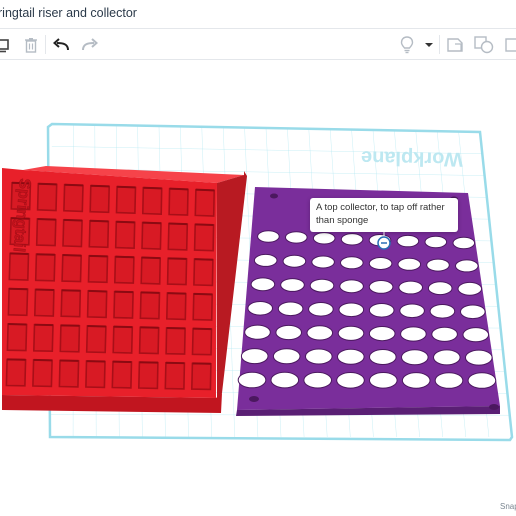  I want to click on more-icon, so click(510, 44).